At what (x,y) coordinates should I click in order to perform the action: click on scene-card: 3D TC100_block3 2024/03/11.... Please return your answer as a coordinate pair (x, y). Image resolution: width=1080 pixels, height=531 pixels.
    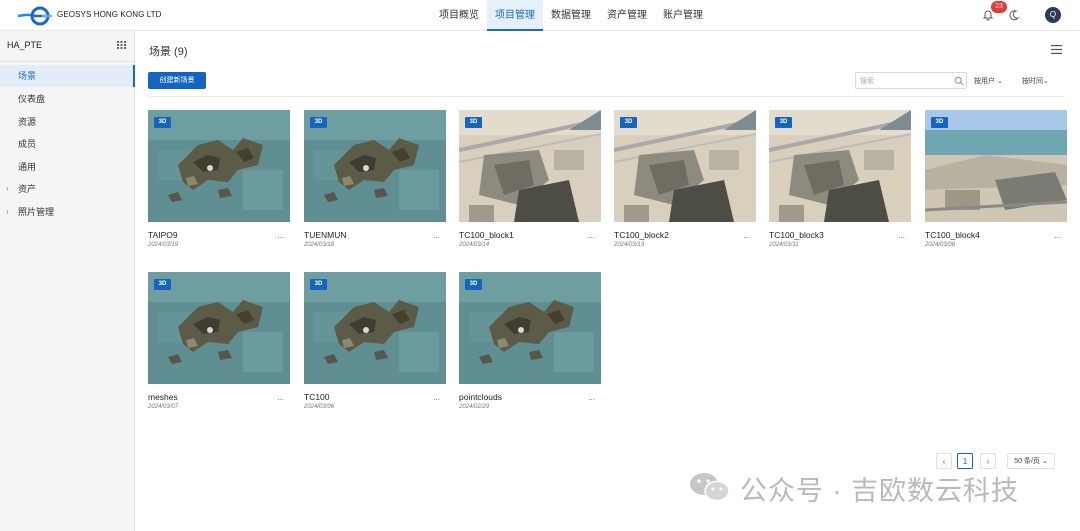
    Looking at the image, I should click on (840, 183).